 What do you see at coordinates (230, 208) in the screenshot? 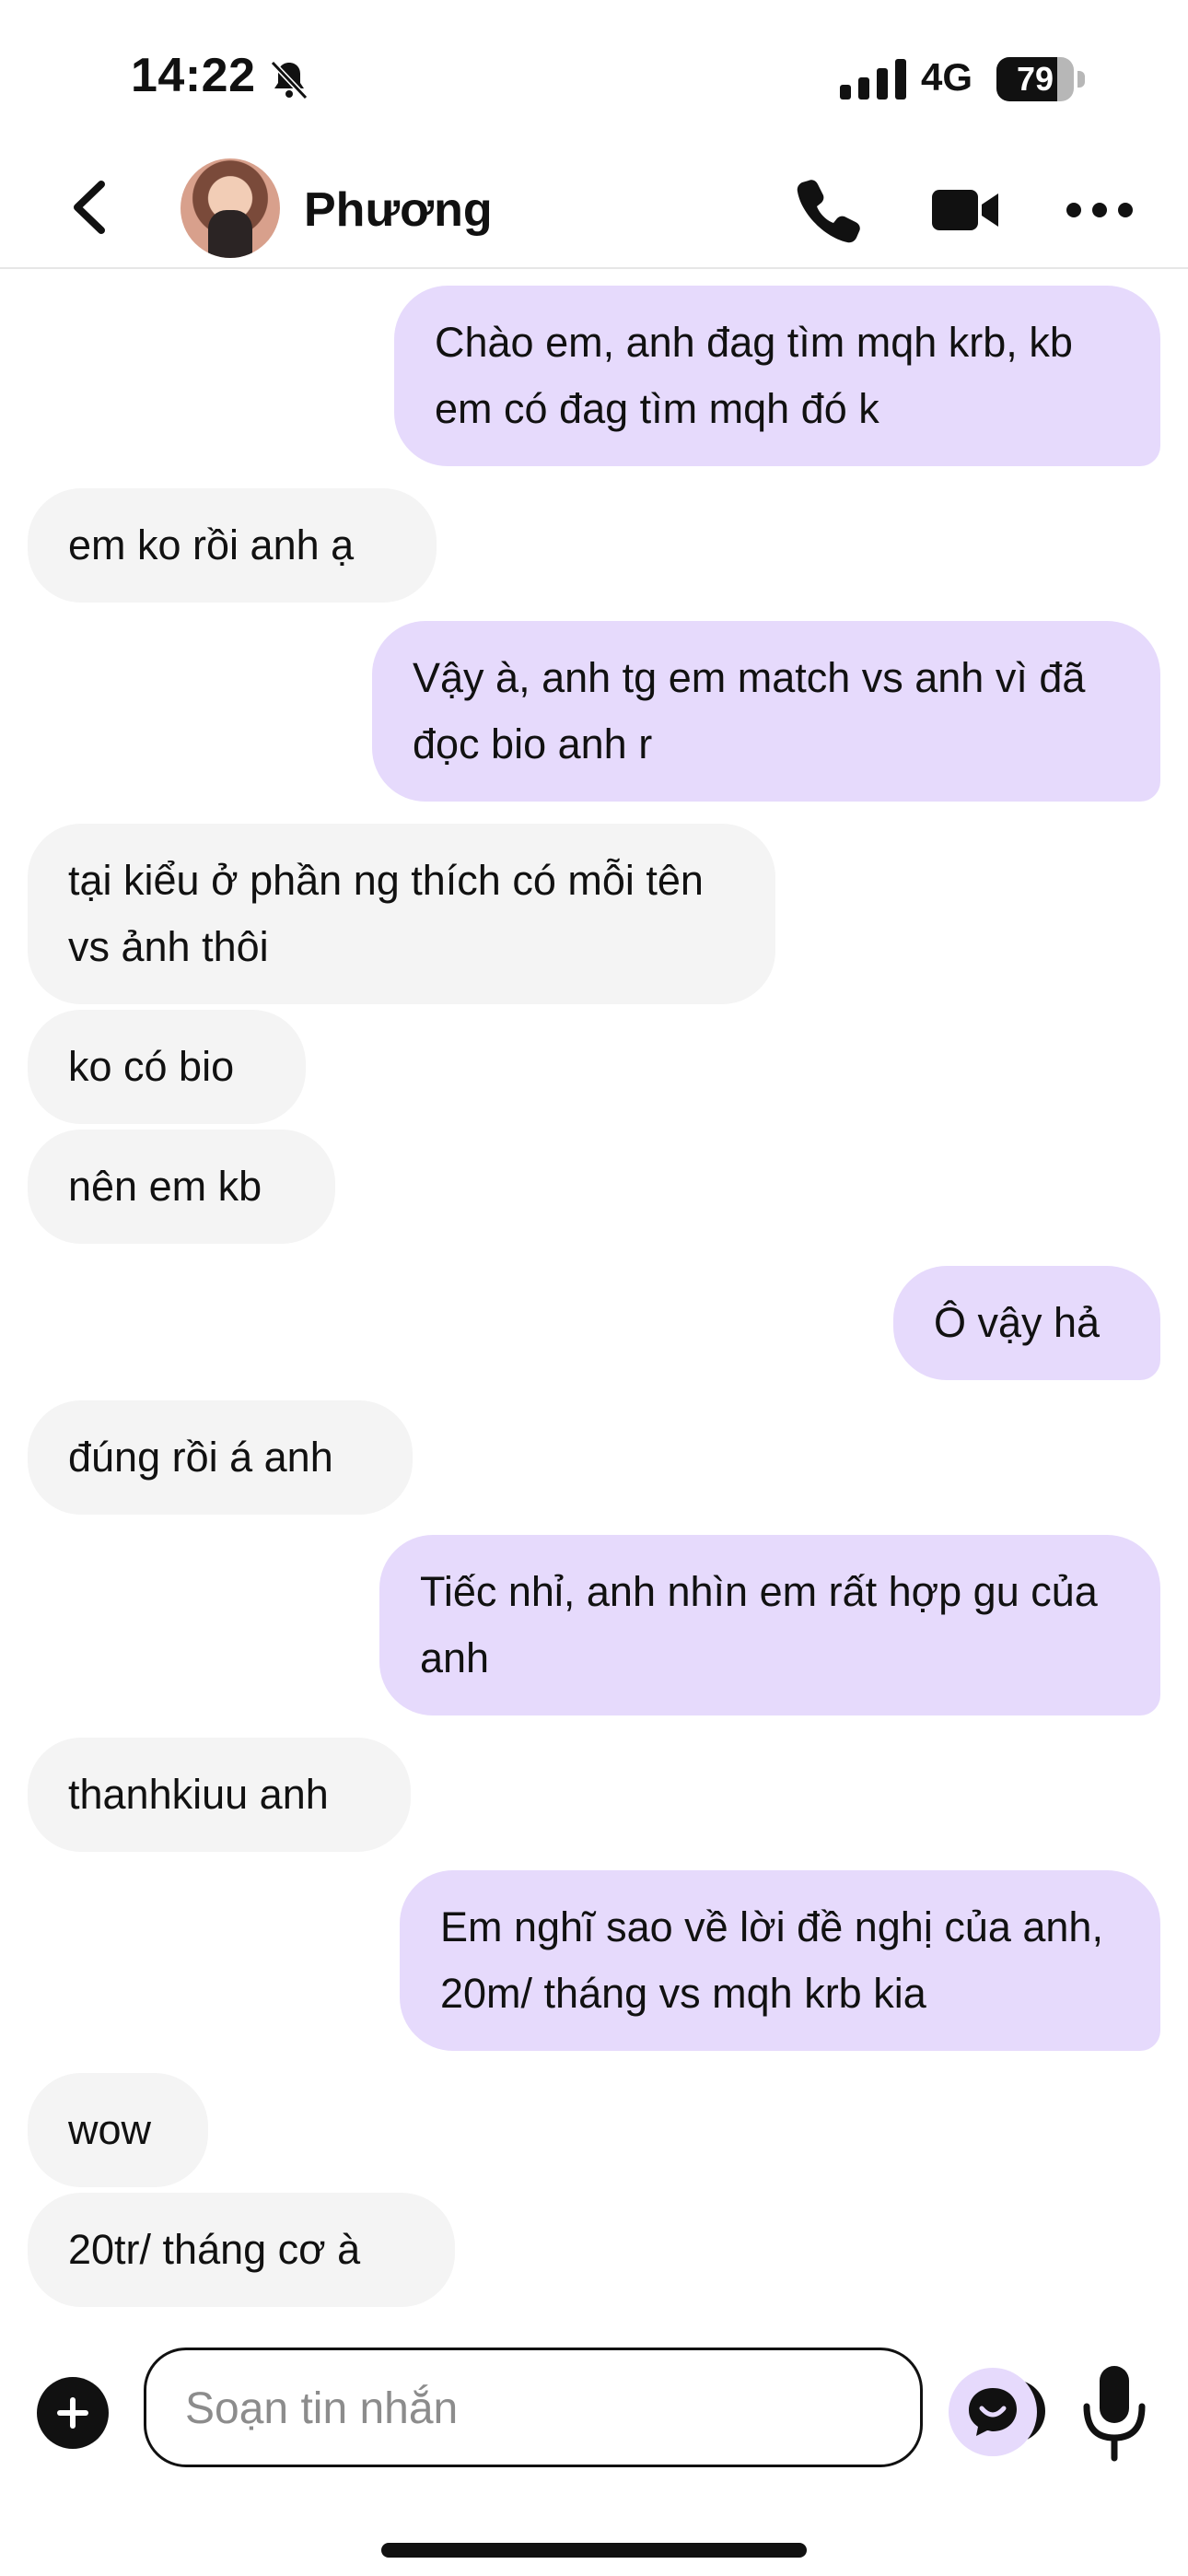
I see `avatar` at bounding box center [230, 208].